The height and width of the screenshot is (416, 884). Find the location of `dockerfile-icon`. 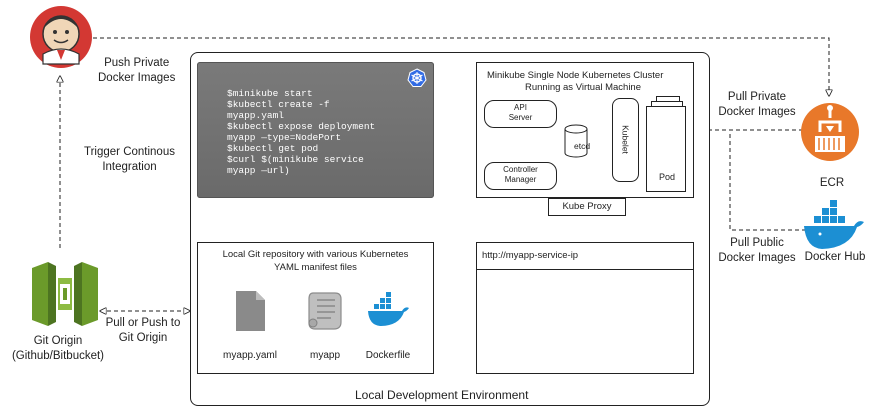

dockerfile-icon is located at coordinates (388, 310).